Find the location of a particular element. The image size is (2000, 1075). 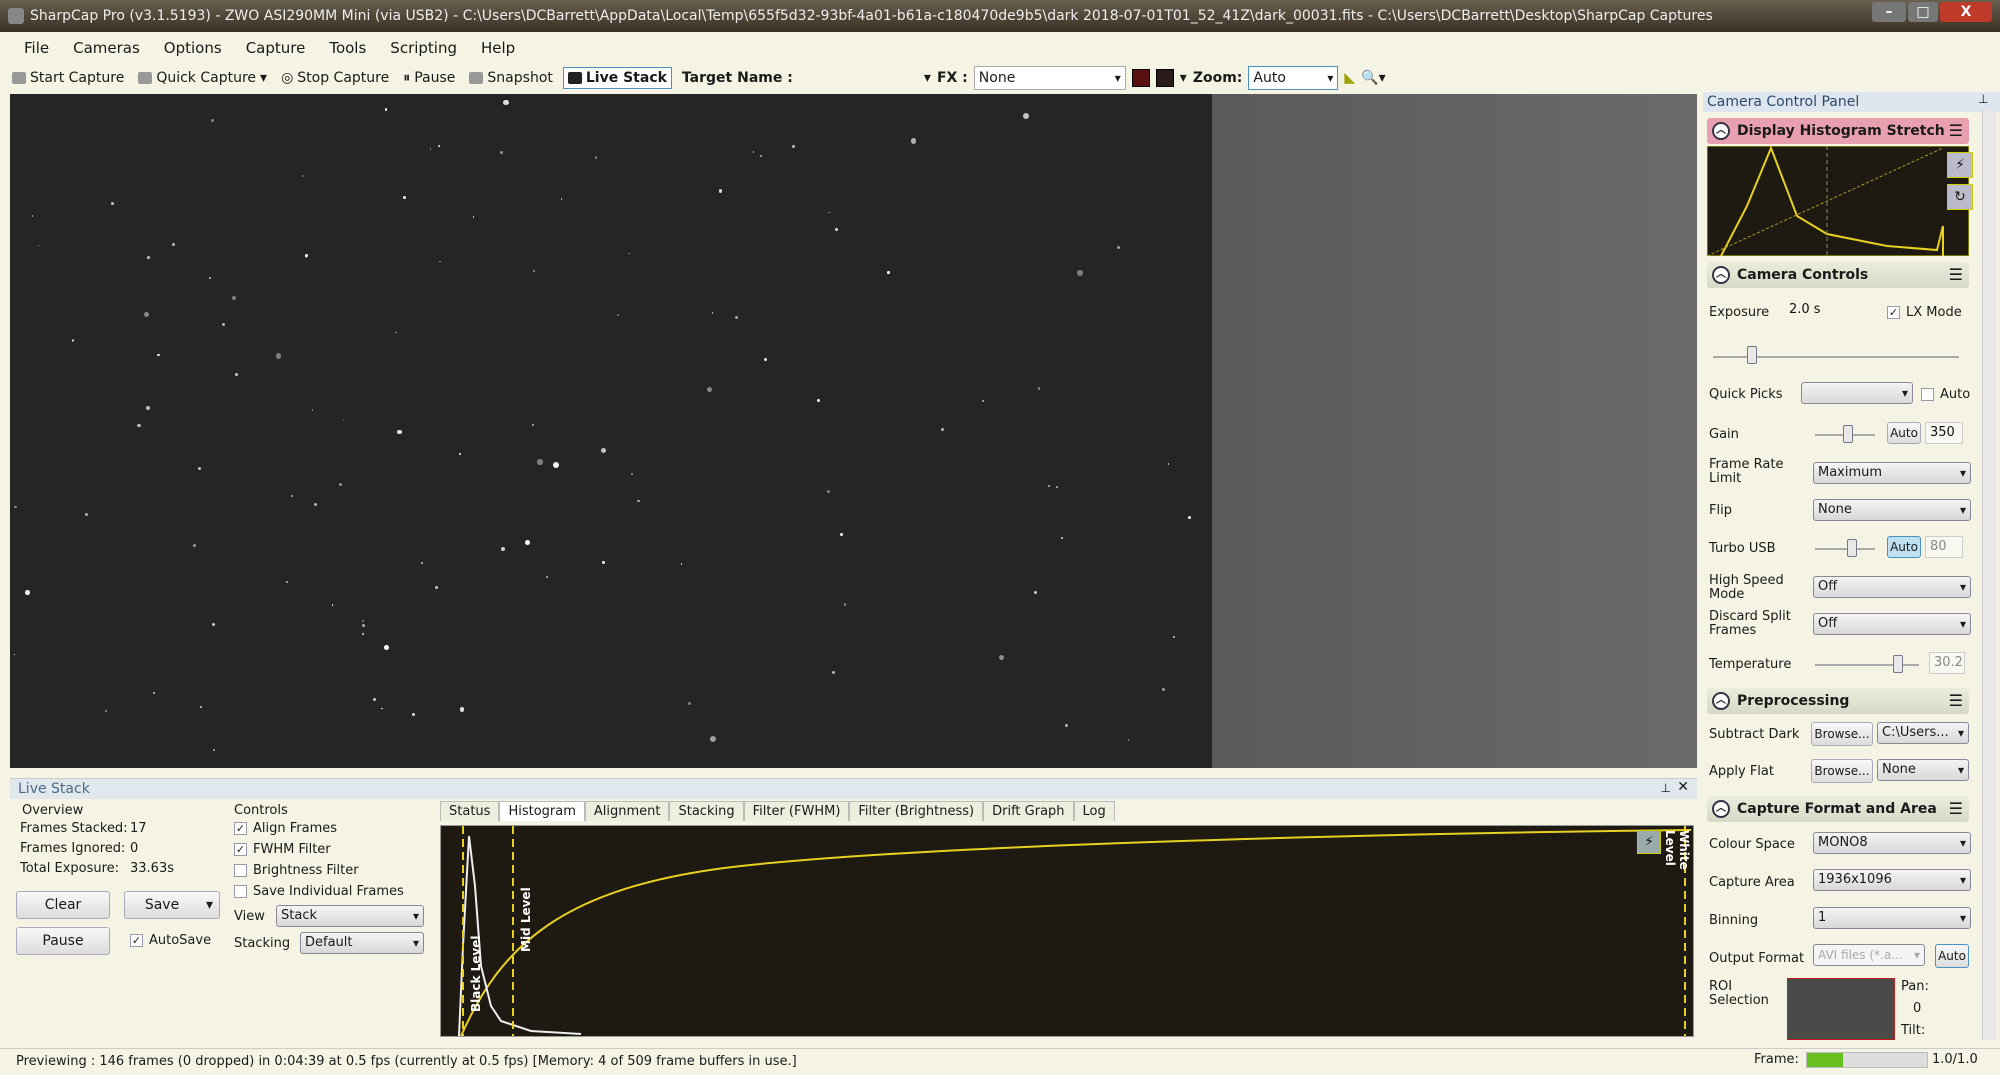

start-capture-button: Start Capture is located at coordinates (68, 78).